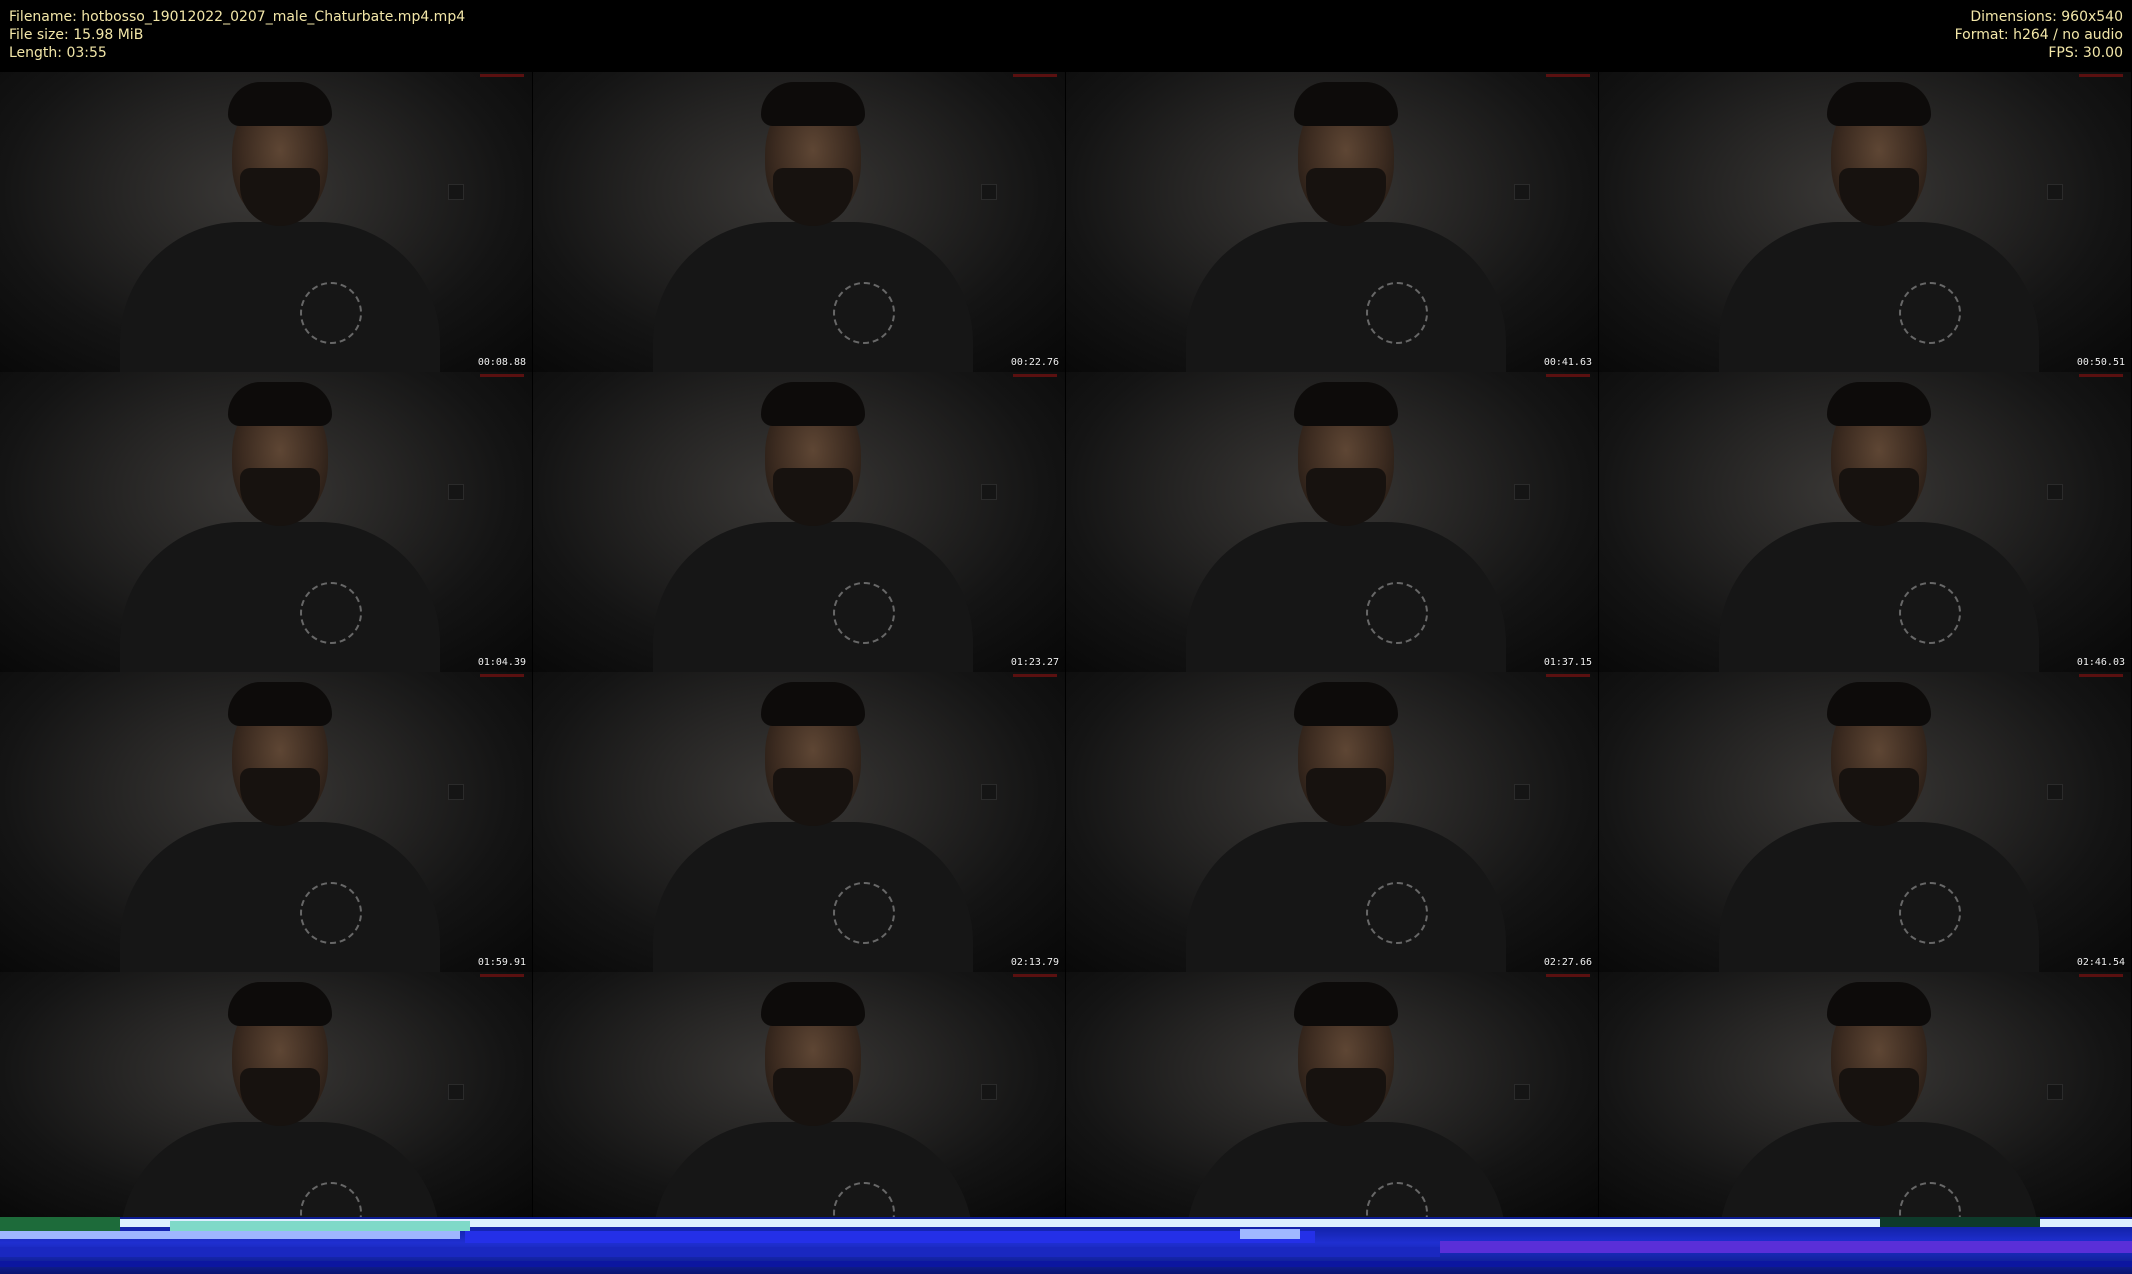 The width and height of the screenshot is (2132, 1274). Describe the element at coordinates (501, 362) in the screenshot. I see `thumbnail-timestamp: 00:08.88` at that location.